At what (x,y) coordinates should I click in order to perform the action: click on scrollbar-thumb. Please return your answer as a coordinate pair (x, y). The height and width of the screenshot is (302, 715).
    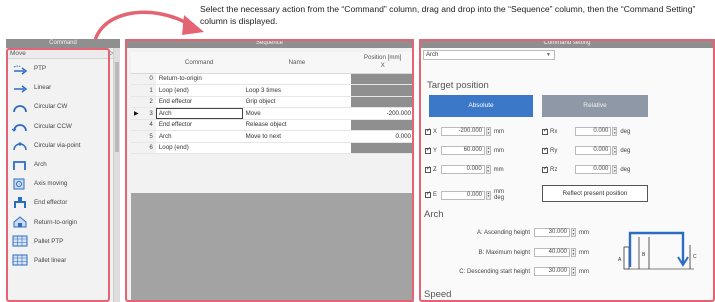
    Looking at the image, I should click on (117, 107).